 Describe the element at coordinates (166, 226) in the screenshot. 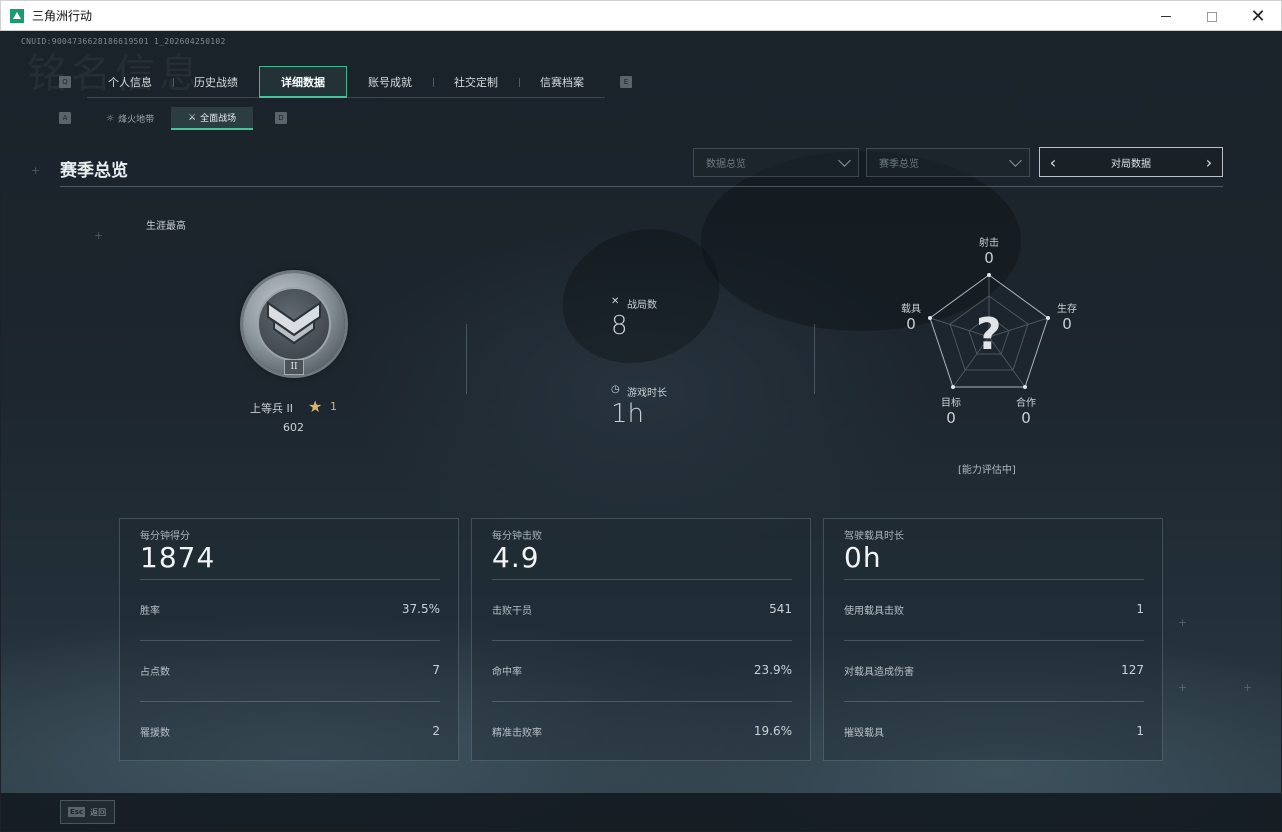

I see `career-best-label: 生涯最高` at that location.